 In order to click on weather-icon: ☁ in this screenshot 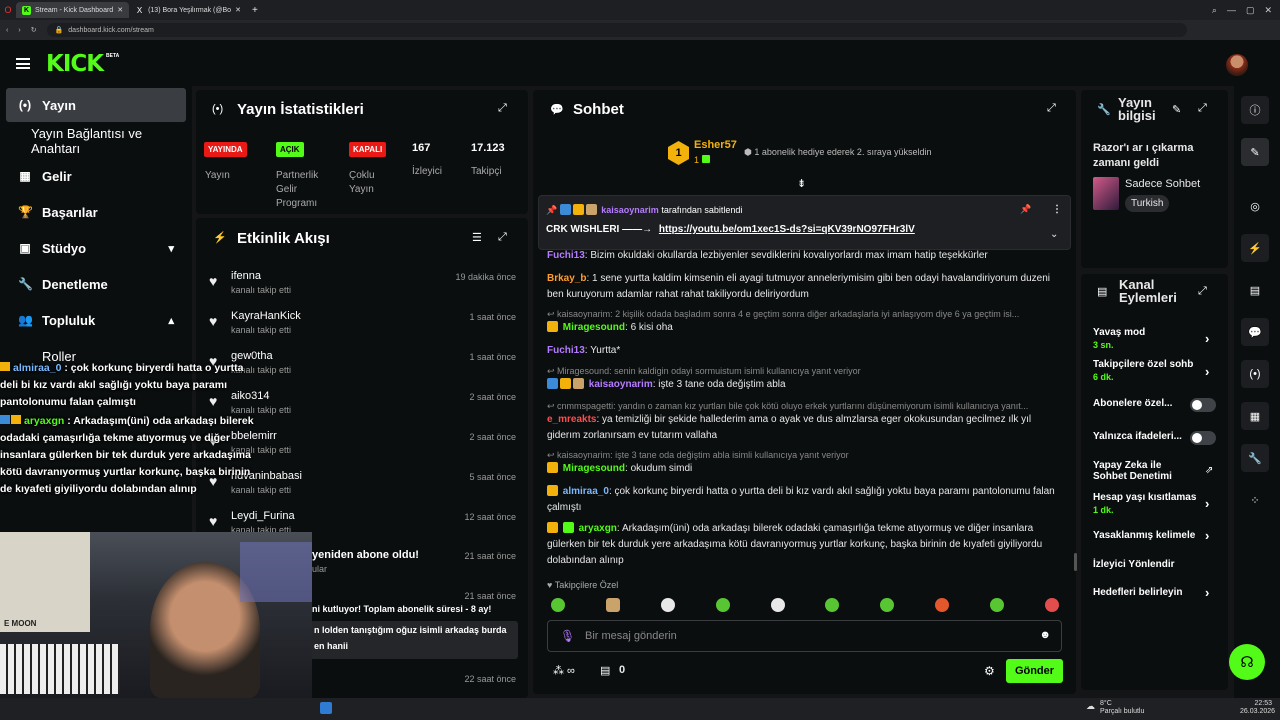, I will do `click(1090, 706)`.